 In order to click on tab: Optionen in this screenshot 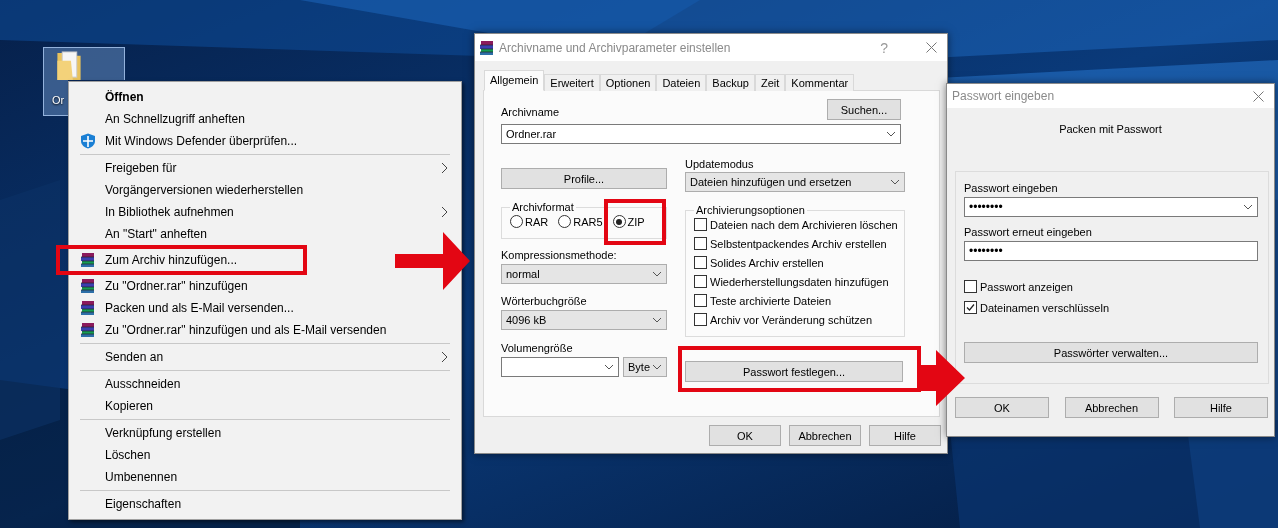, I will do `click(628, 82)`.